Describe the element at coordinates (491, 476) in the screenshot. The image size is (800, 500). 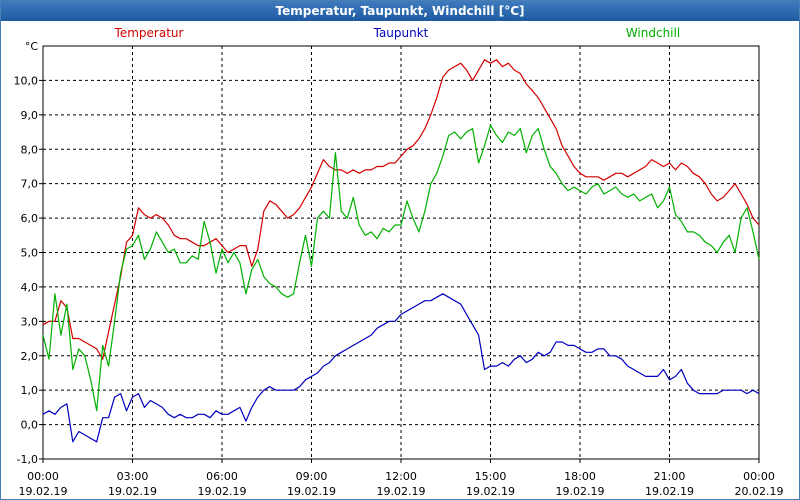
I see `x-tick-time-label: 15:00` at that location.